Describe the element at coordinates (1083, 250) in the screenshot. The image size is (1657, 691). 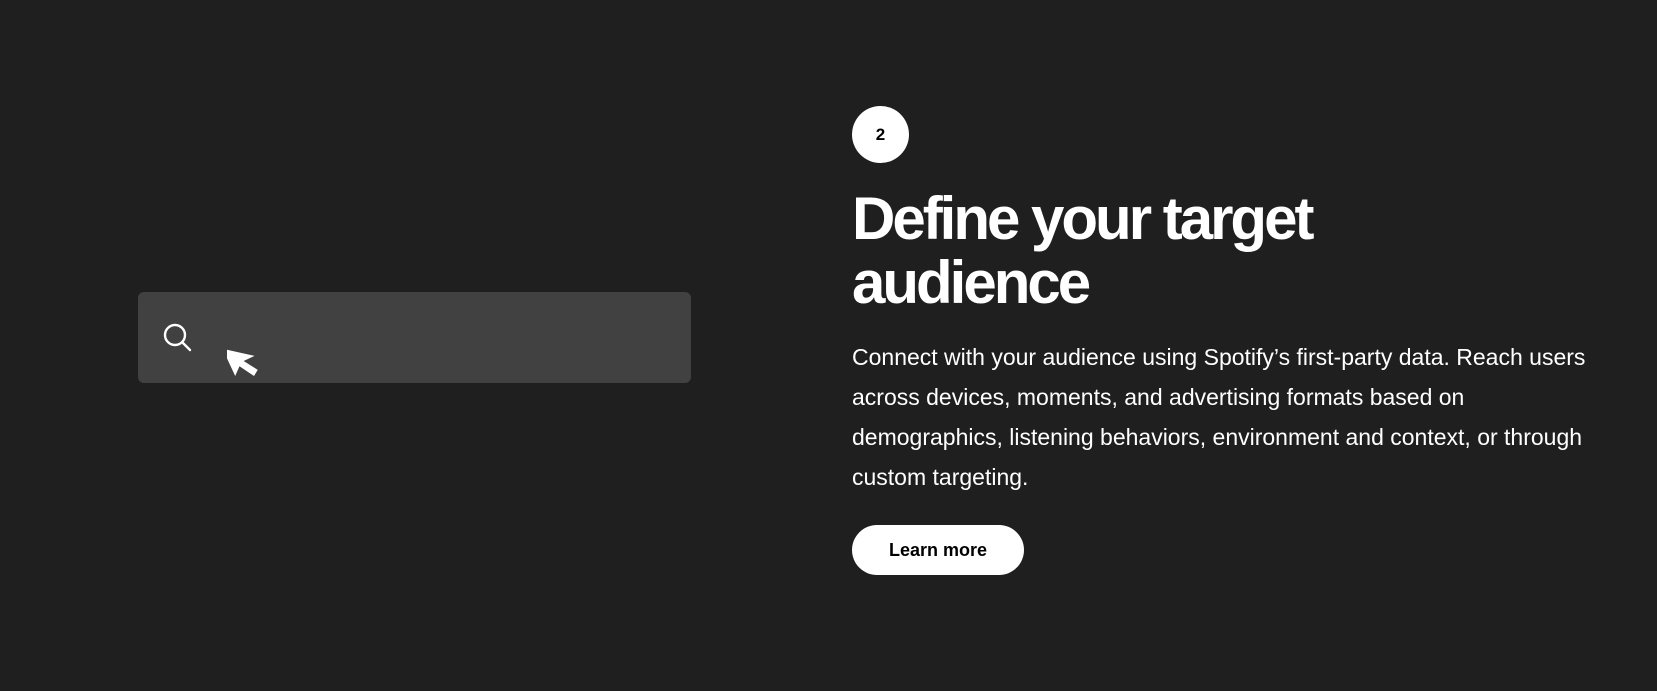
I see `section-title: Define your target audience` at that location.